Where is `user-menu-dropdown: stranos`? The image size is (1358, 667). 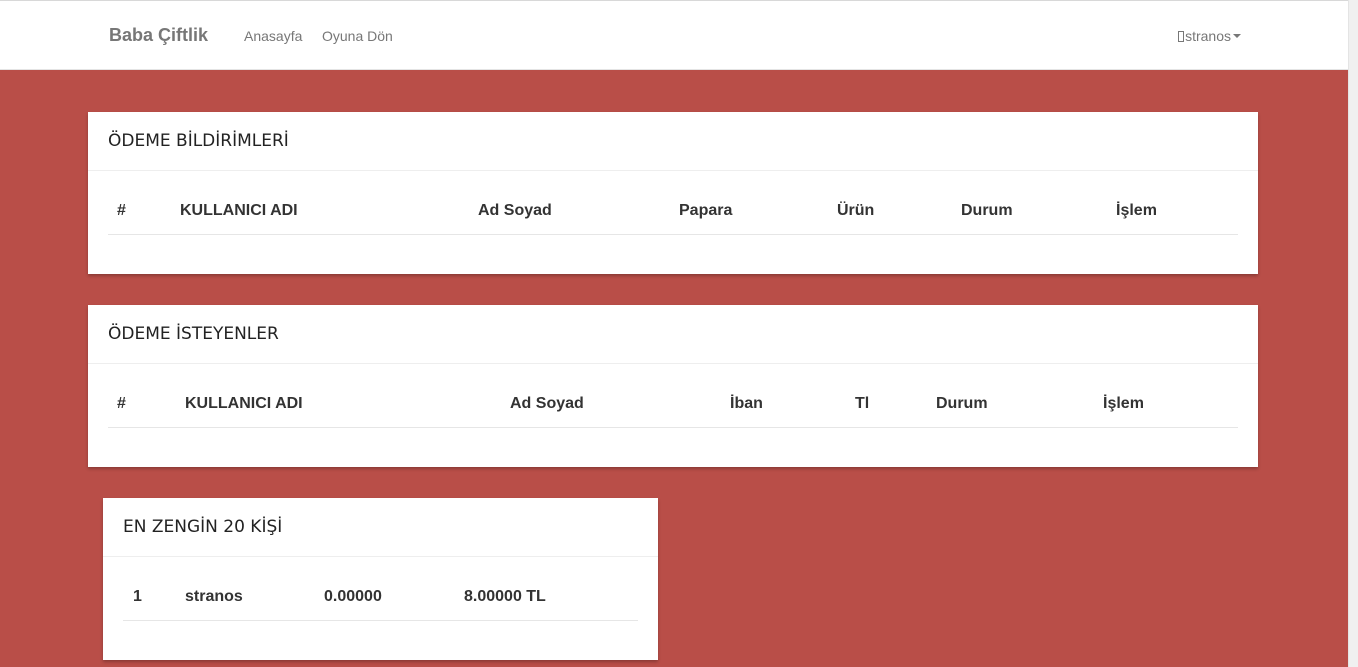
user-menu-dropdown: stranos is located at coordinates (1209, 36).